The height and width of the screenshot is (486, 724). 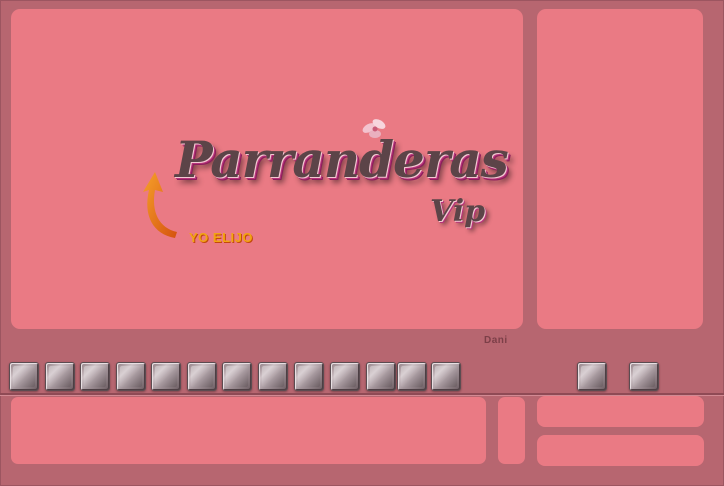 I want to click on control-panel-top, so click(x=620, y=411).